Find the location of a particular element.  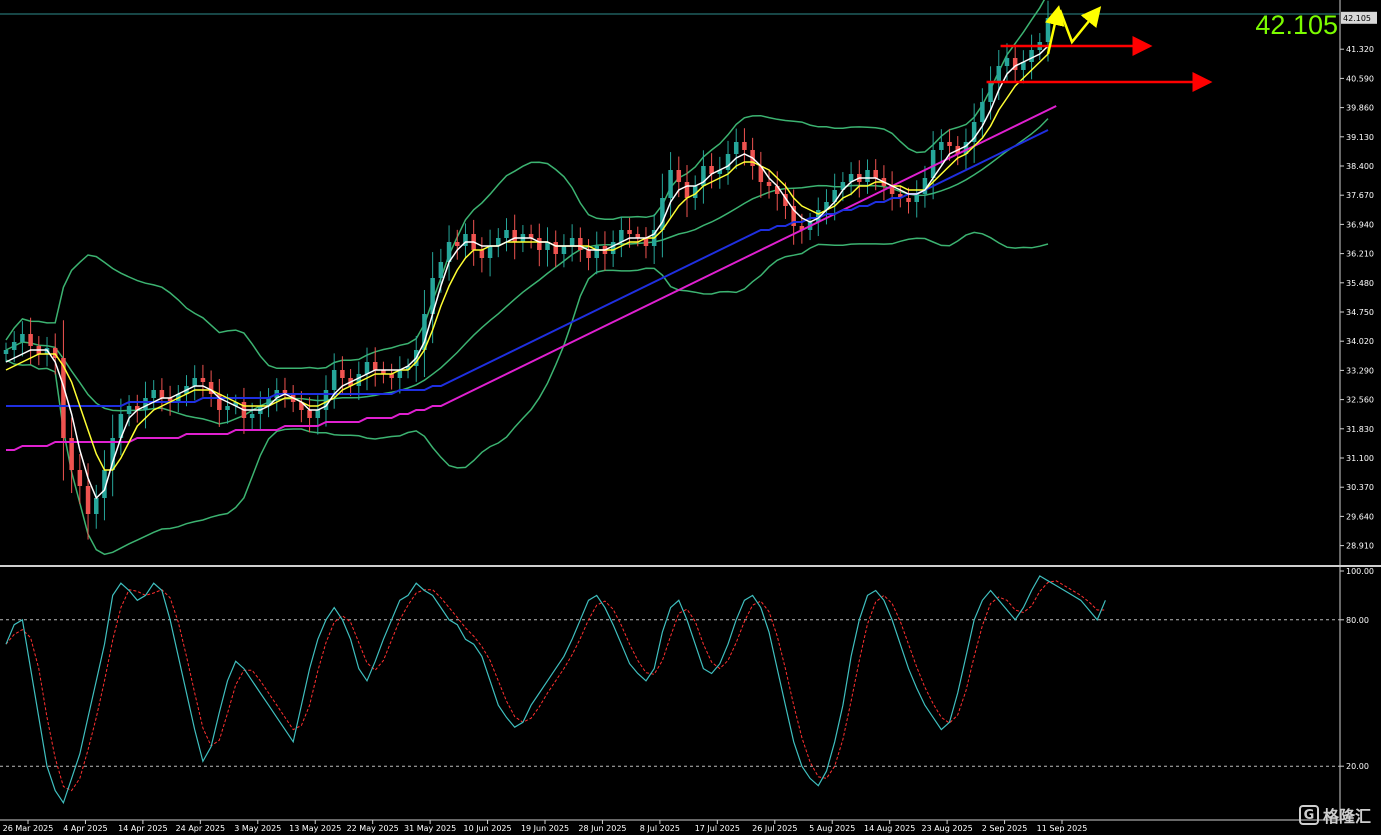

price-tick-label: 36.940 is located at coordinates (1360, 224).